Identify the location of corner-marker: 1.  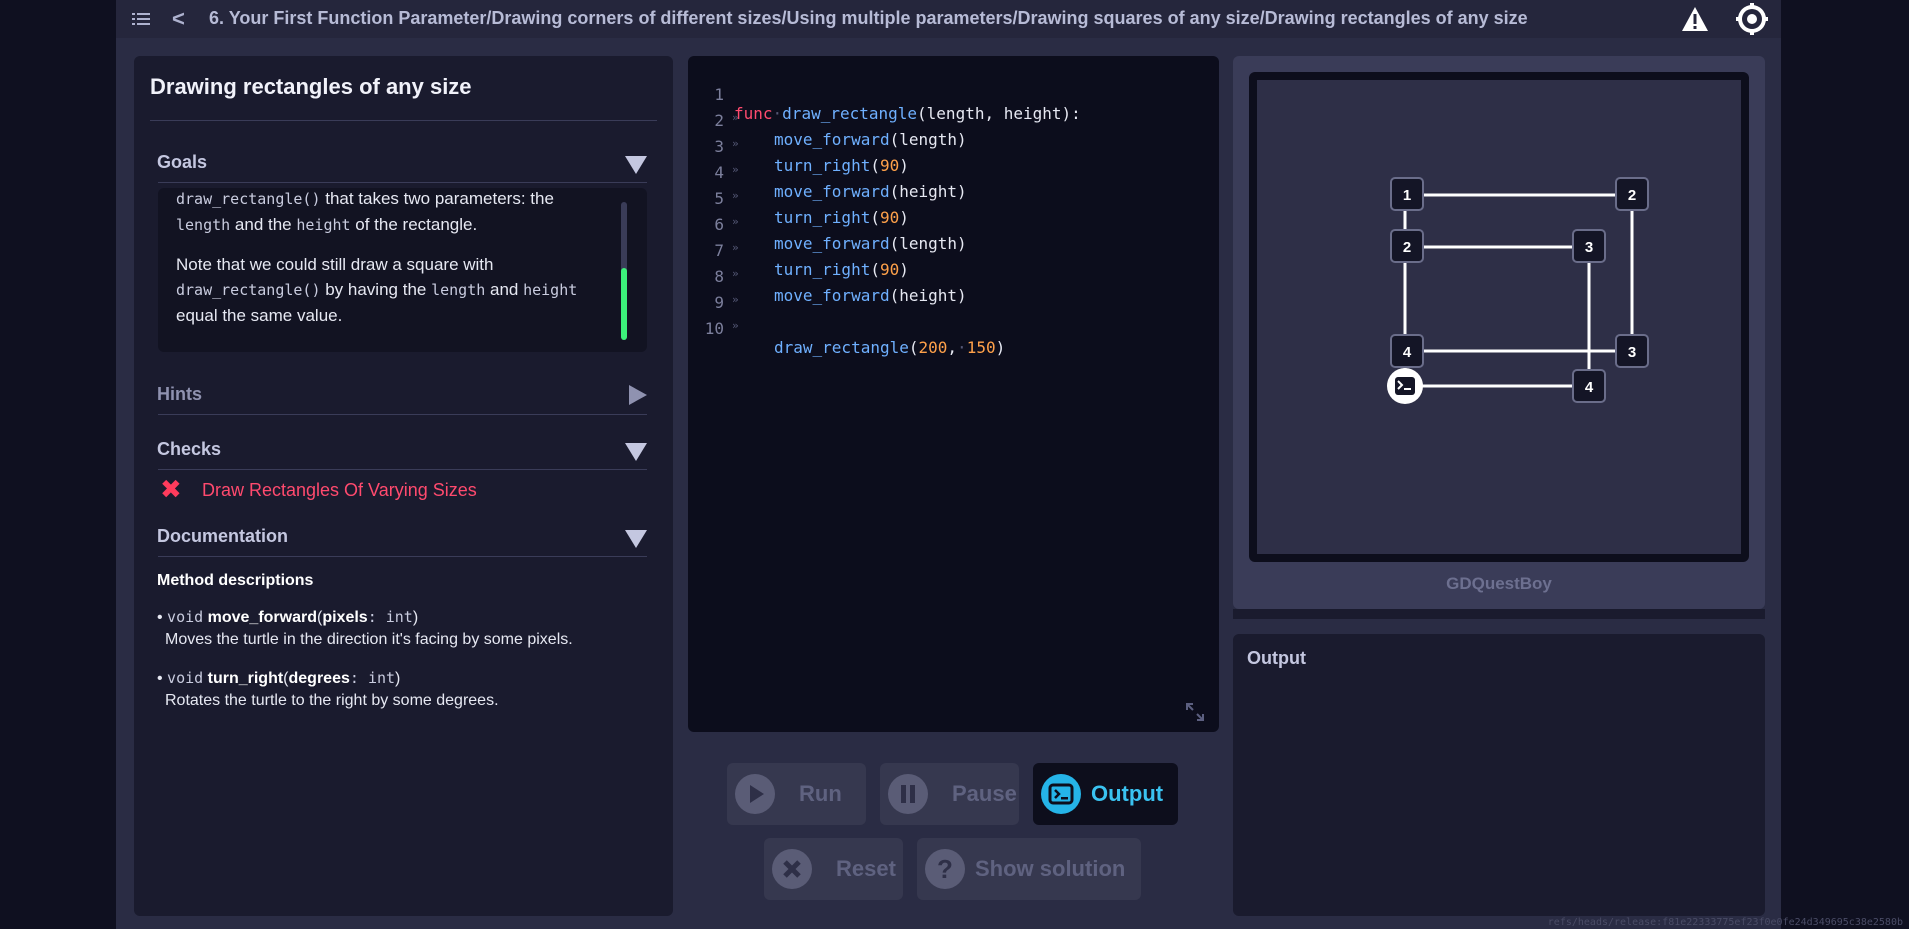
(1407, 194).